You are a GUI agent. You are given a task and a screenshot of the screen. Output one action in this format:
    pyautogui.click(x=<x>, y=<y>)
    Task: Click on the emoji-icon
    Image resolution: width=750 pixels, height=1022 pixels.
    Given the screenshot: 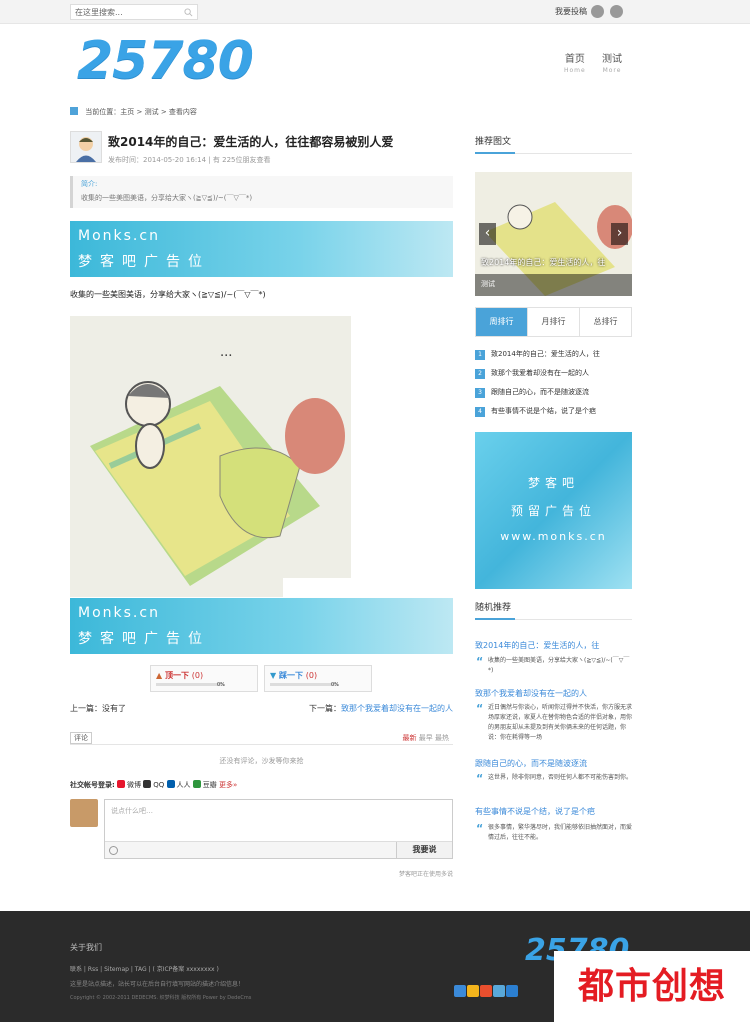 What is the action you would take?
    pyautogui.click(x=113, y=850)
    